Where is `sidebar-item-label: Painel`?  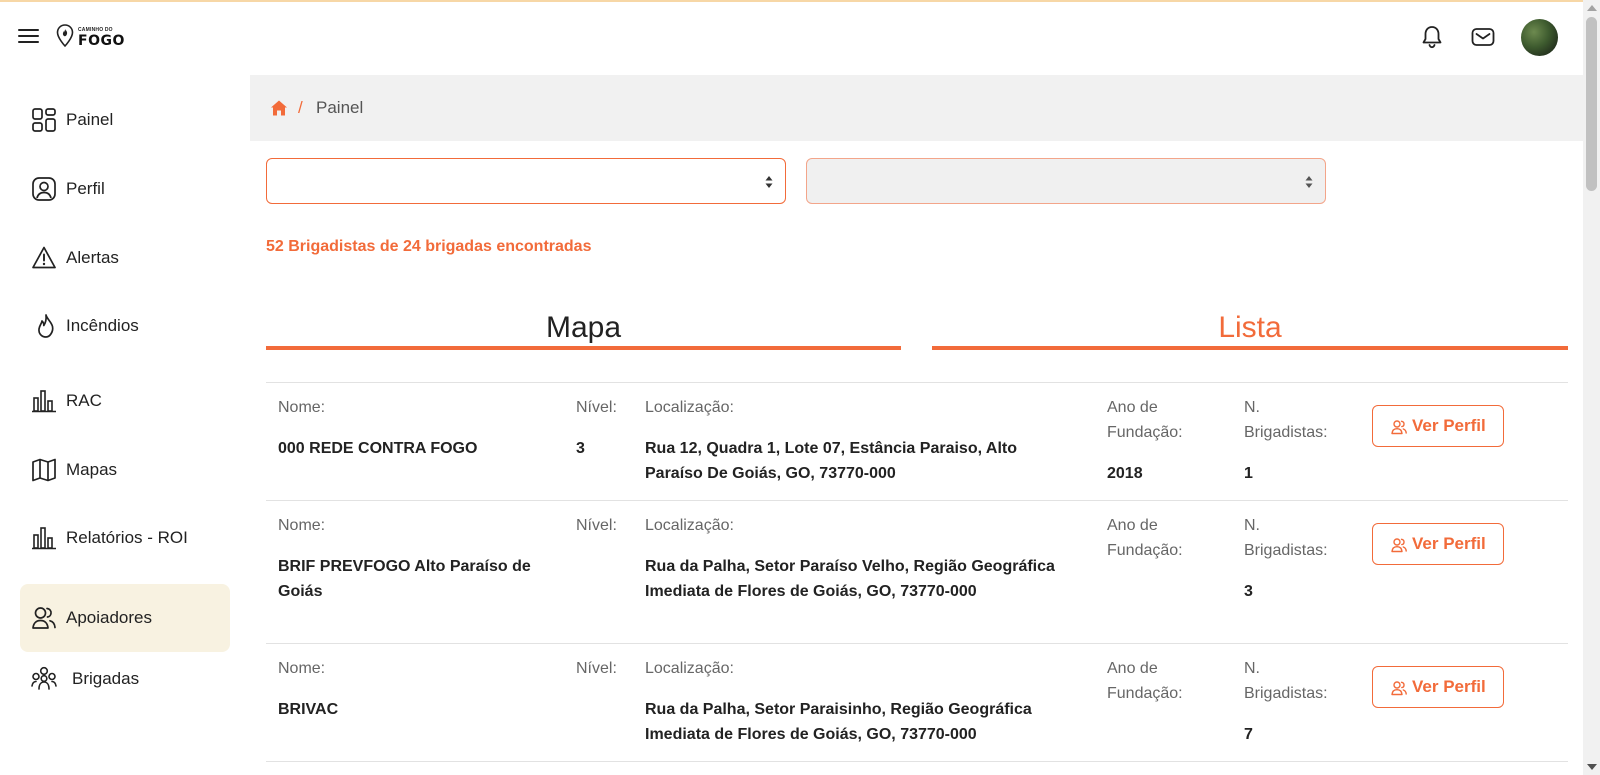
sidebar-item-label: Painel is located at coordinates (90, 119).